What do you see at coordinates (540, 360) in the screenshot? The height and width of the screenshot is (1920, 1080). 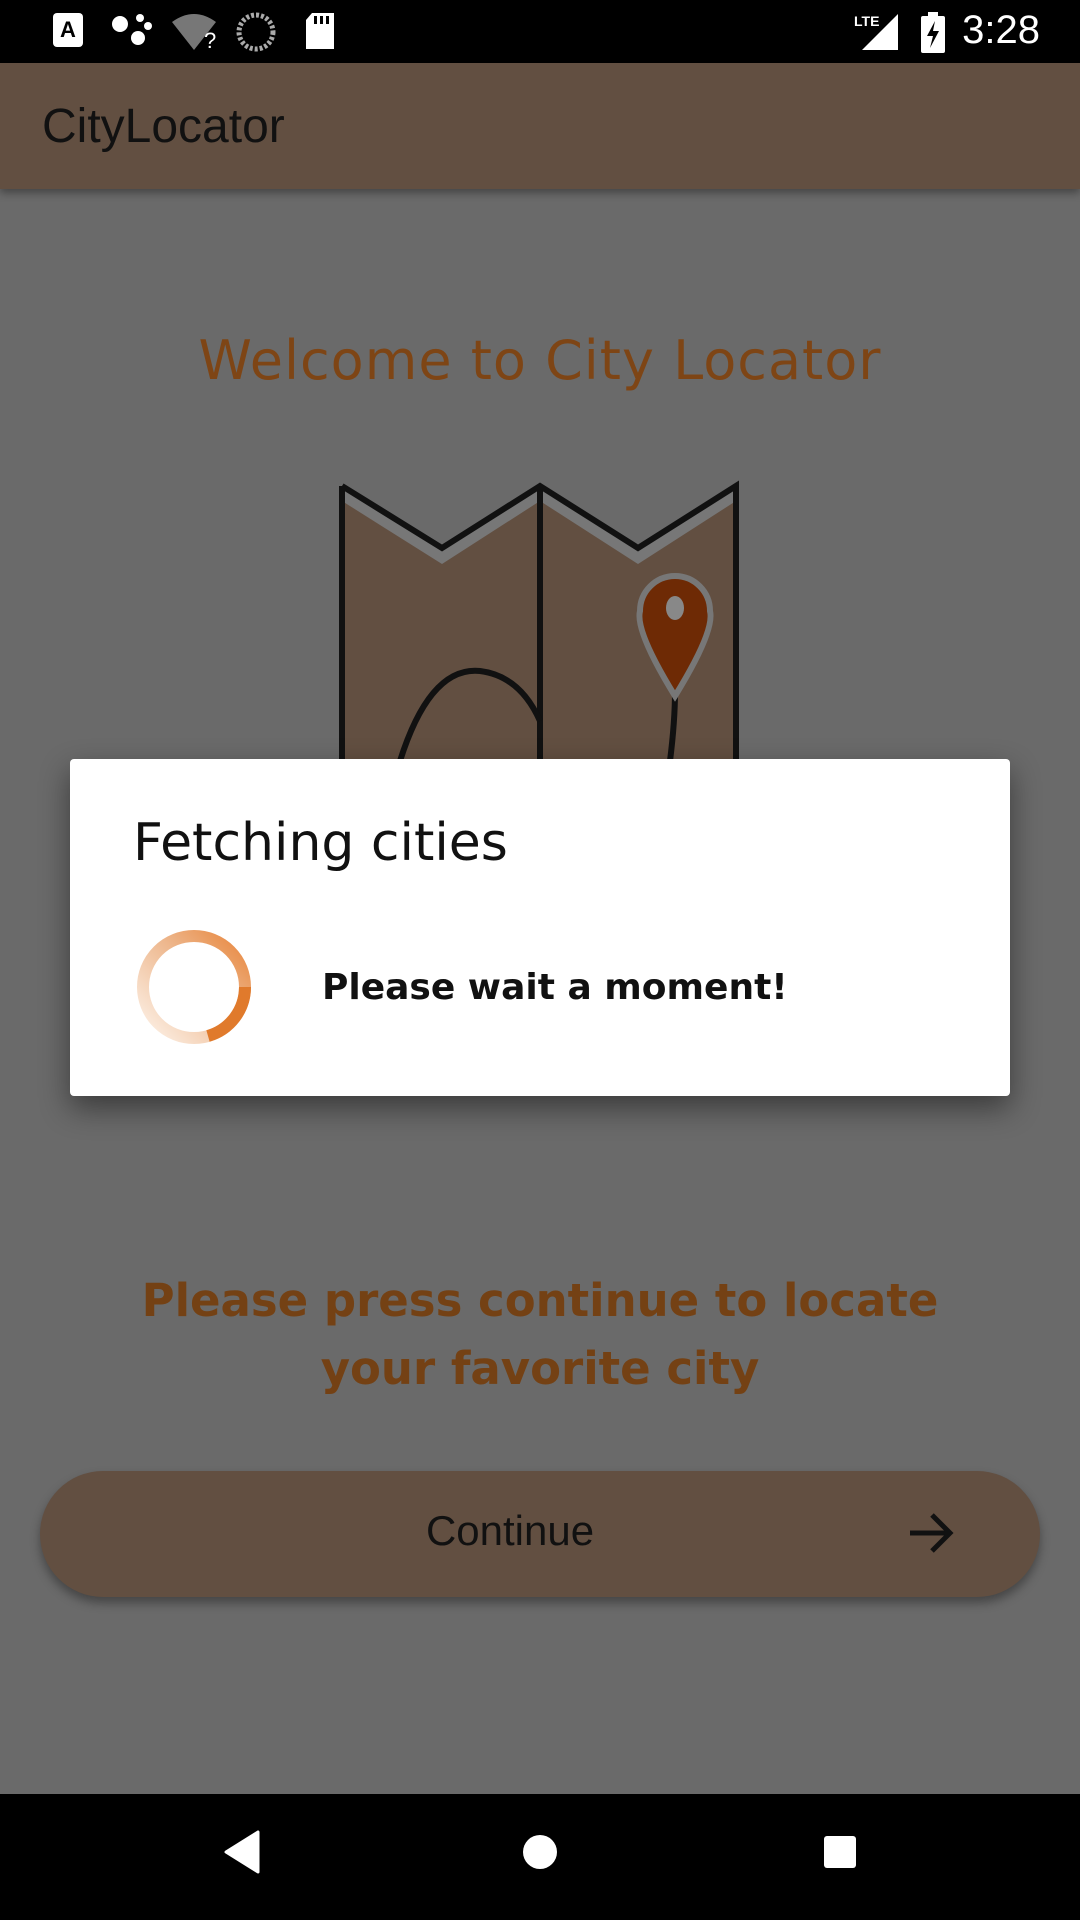 I see `welcome-heading: Welcome to City Locator` at bounding box center [540, 360].